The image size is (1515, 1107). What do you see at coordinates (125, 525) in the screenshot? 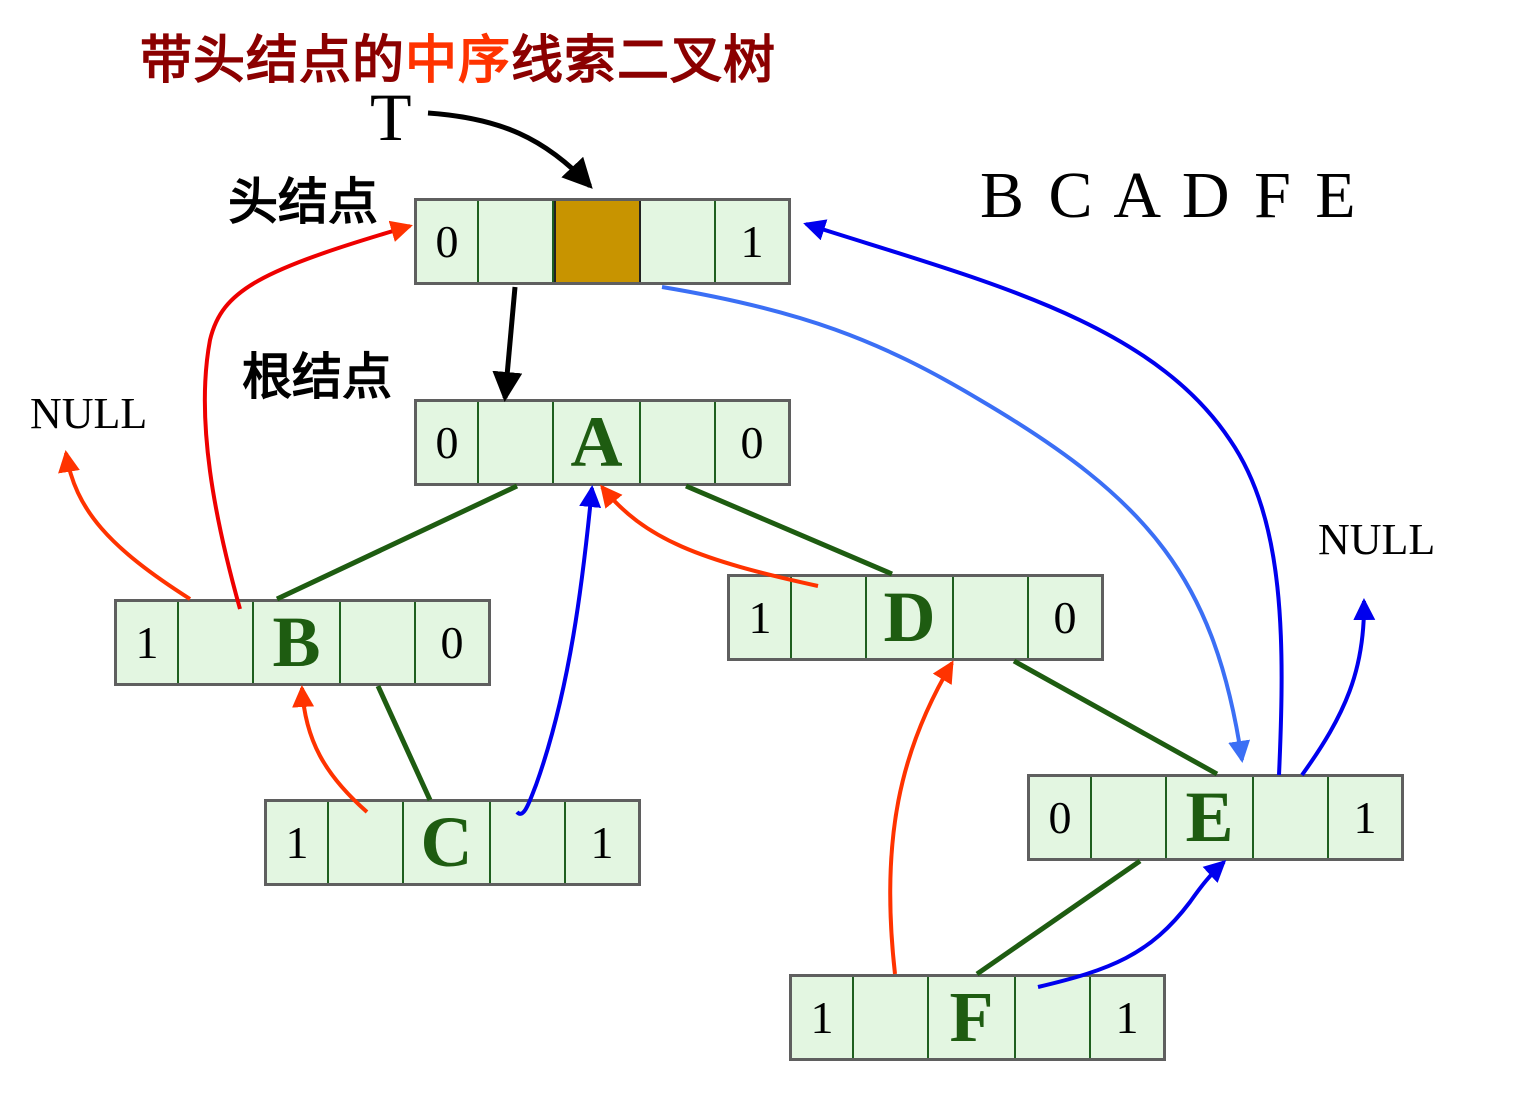
I see `thread-b-pred-null` at bounding box center [125, 525].